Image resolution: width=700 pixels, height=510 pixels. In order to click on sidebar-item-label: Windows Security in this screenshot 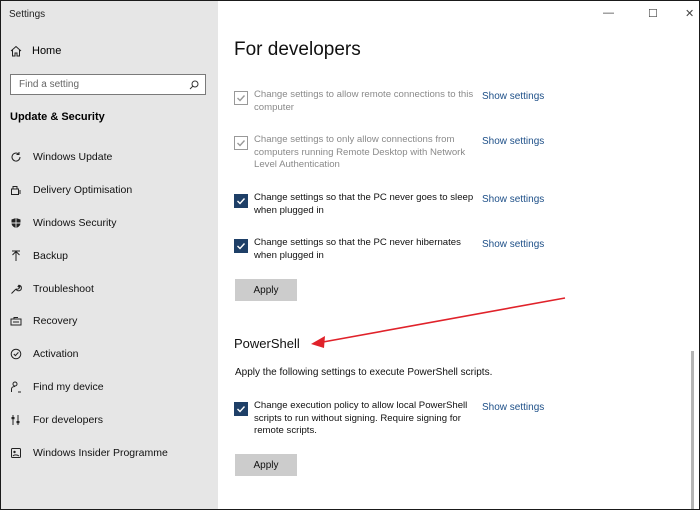, I will do `click(75, 222)`.